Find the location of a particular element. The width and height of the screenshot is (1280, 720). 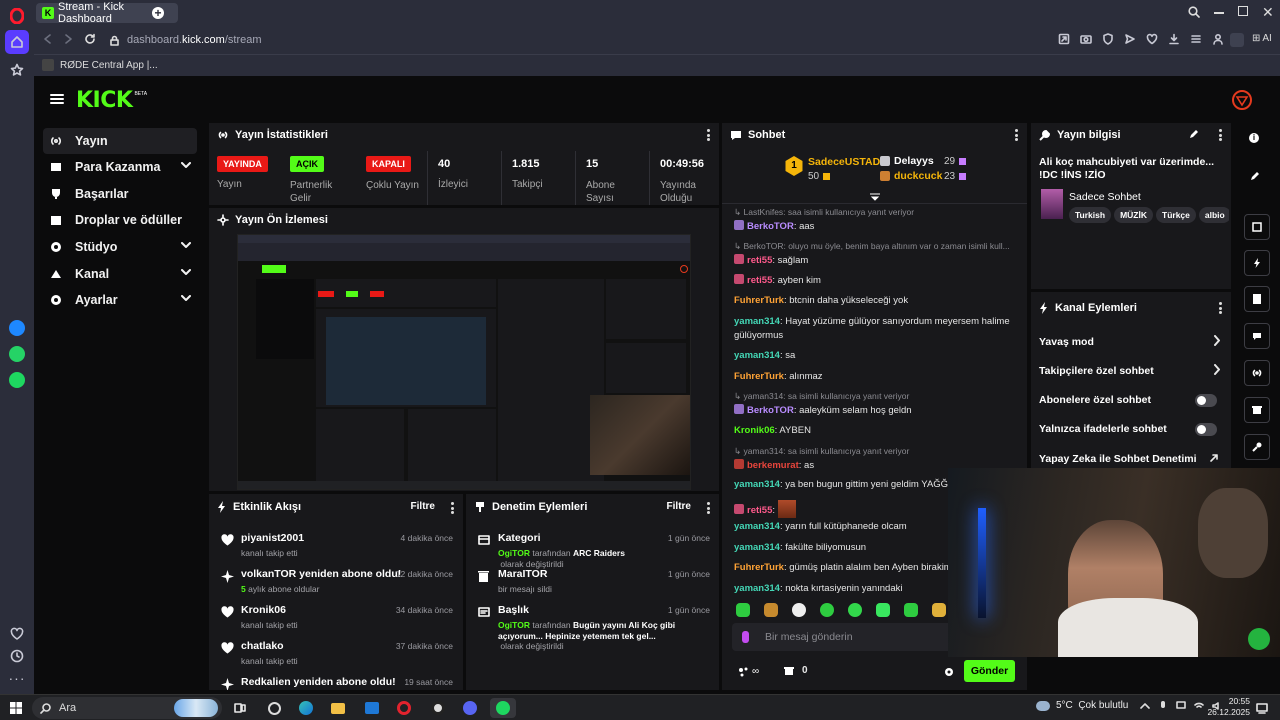

nav-kanal: Kanal is located at coordinates (120, 274).